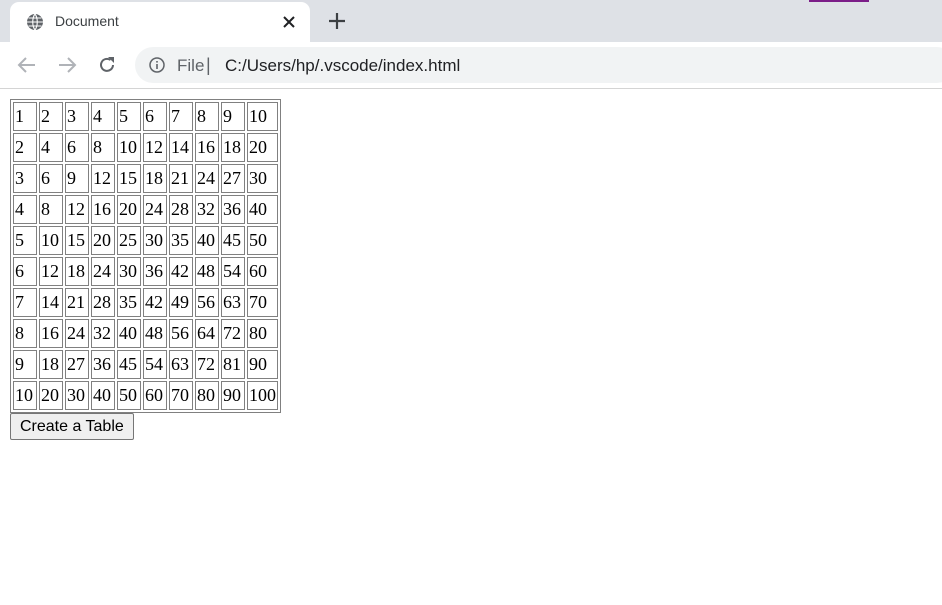 Image resolution: width=942 pixels, height=605 pixels. Describe the element at coordinates (129, 240) in the screenshot. I see `table-cell: 25` at that location.